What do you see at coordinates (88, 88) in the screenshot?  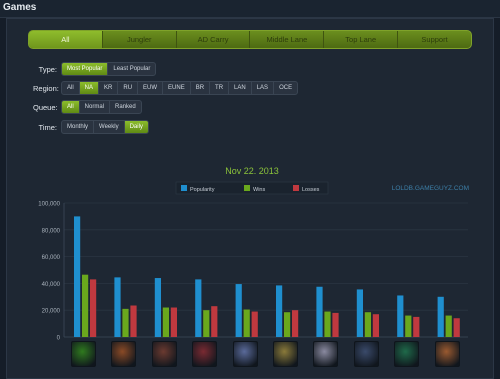 I see `filter-option-button: NA` at bounding box center [88, 88].